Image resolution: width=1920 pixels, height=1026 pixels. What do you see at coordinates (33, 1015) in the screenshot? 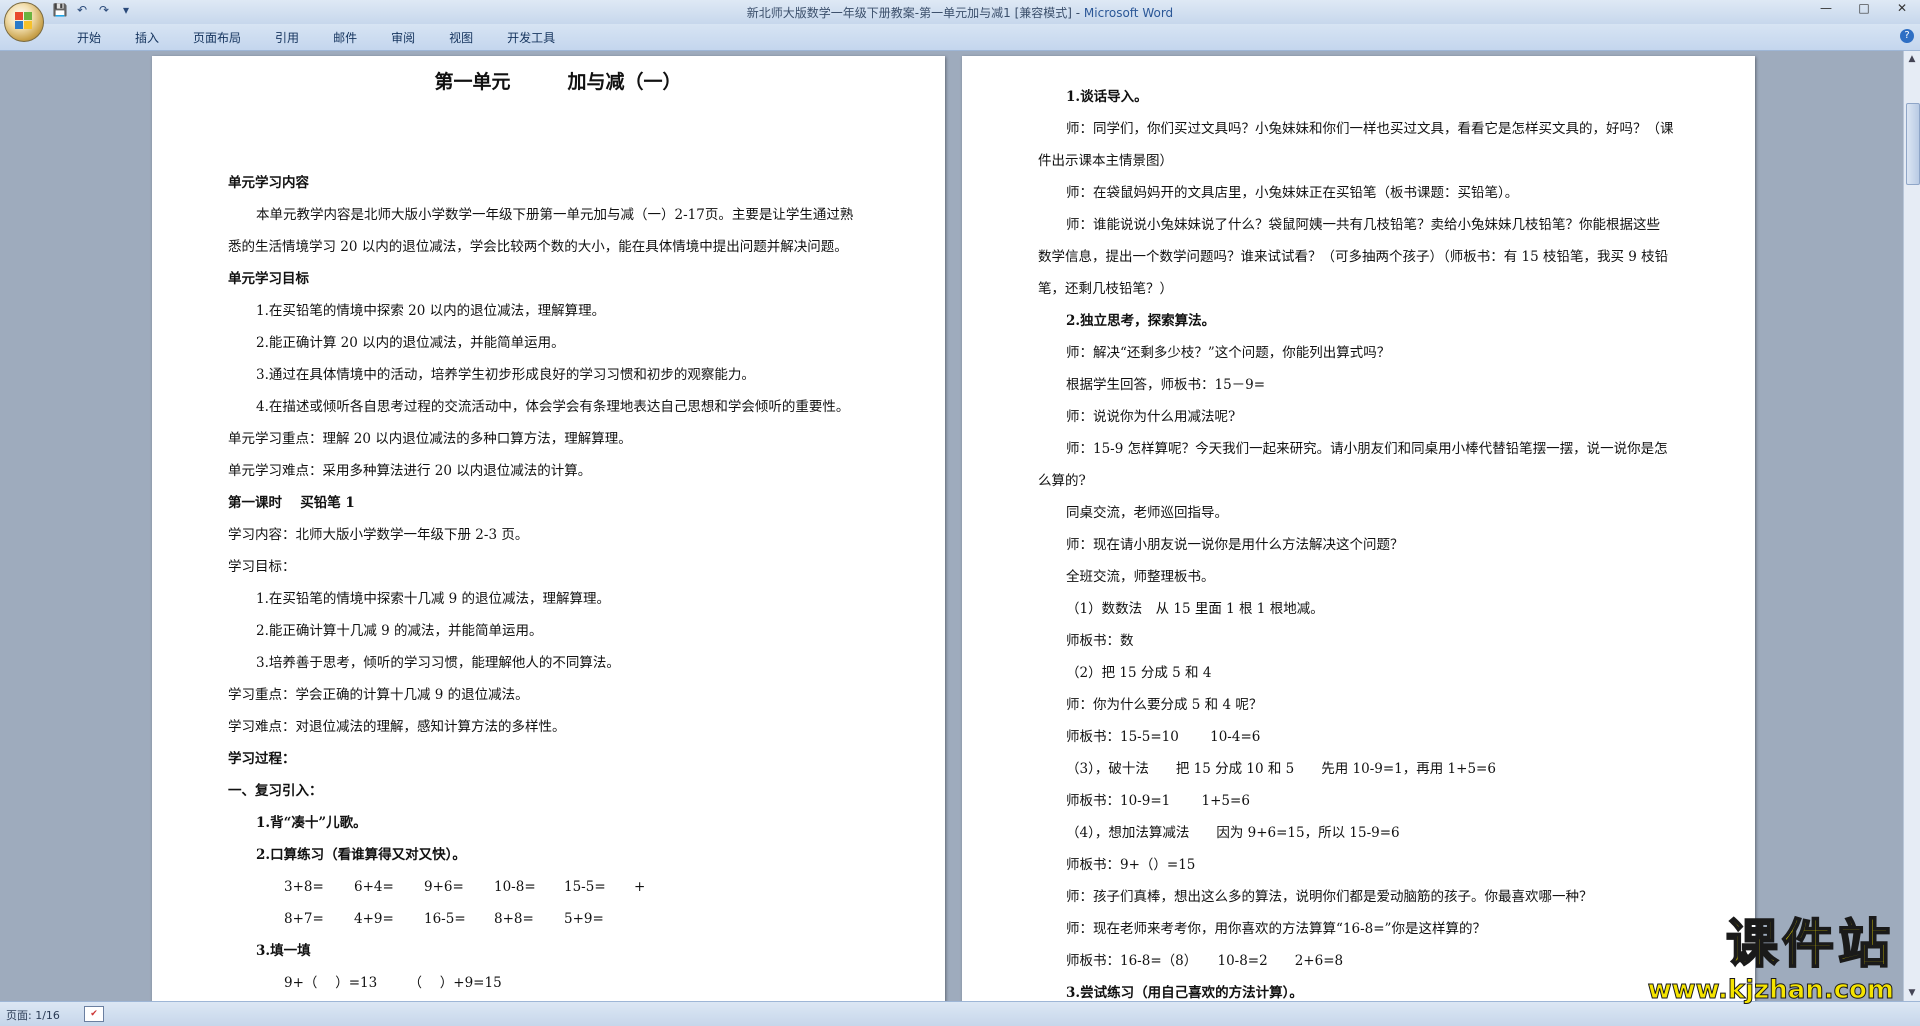
I see `page-count: 页面: 1/16` at bounding box center [33, 1015].